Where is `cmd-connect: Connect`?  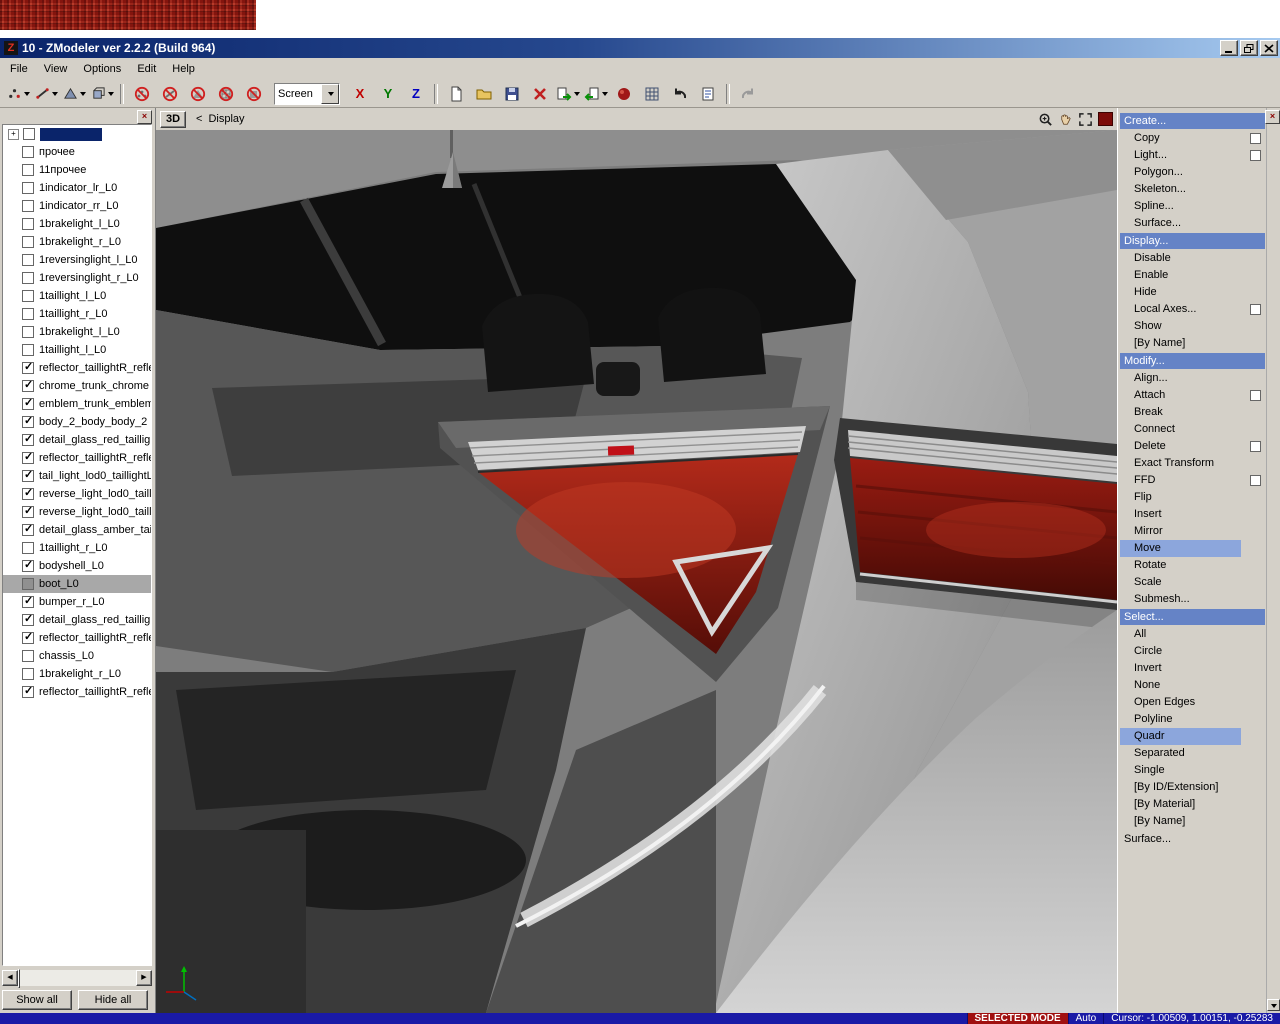
cmd-connect: Connect is located at coordinates (1192, 429).